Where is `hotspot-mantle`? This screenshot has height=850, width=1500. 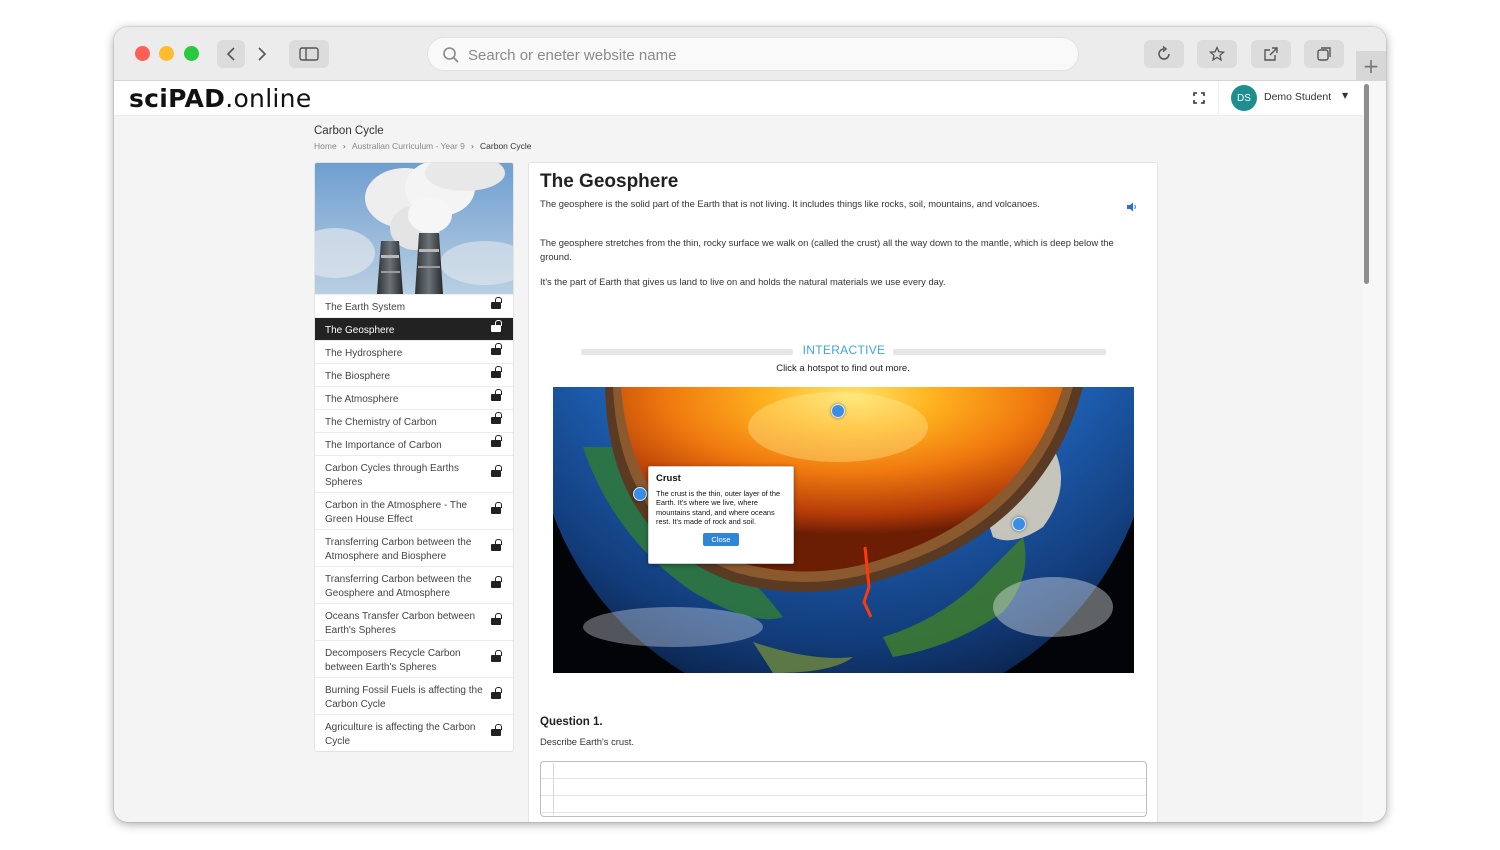 hotspot-mantle is located at coordinates (1019, 524).